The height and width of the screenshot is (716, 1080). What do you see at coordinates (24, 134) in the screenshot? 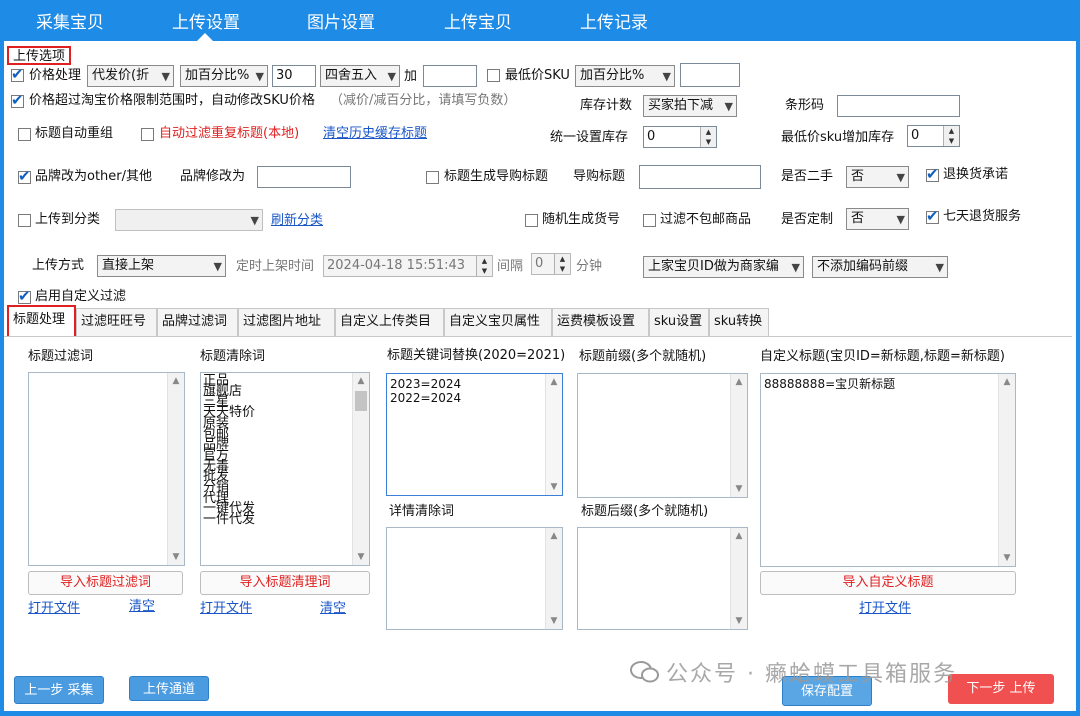
I see `title-regroup-checkbox` at bounding box center [24, 134].